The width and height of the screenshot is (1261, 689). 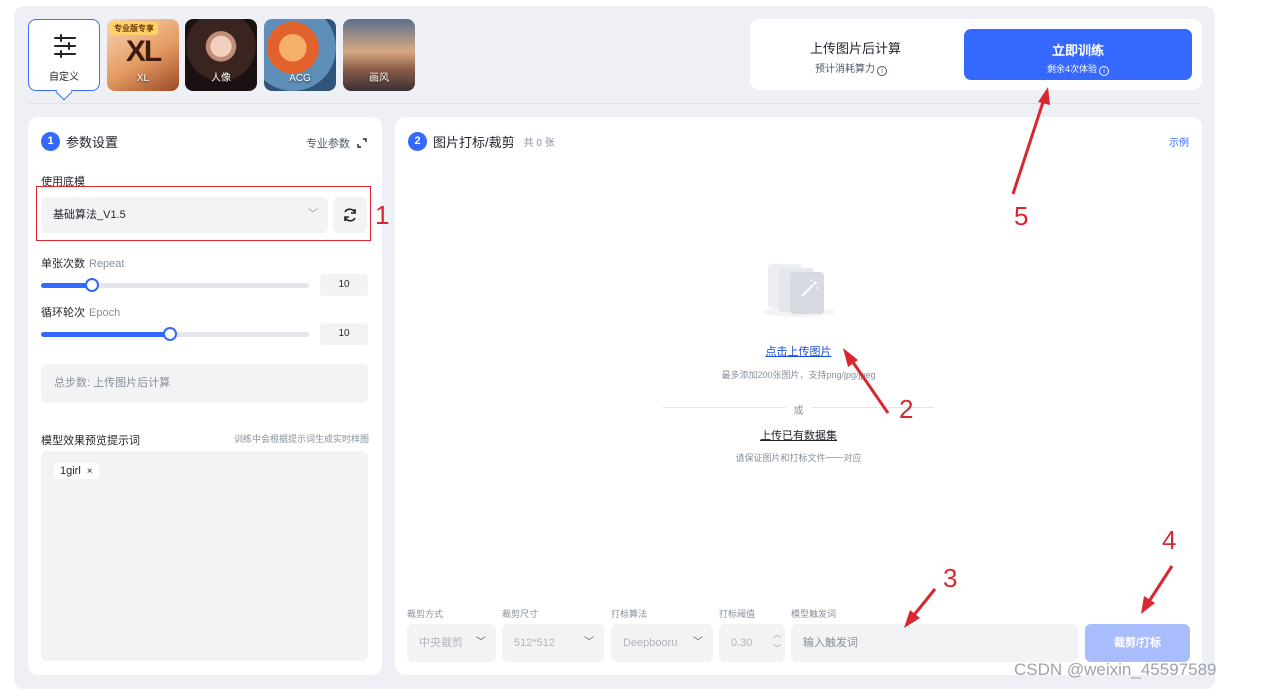 What do you see at coordinates (856, 48) in the screenshot?
I see `cost-title: 上传图片后计算` at bounding box center [856, 48].